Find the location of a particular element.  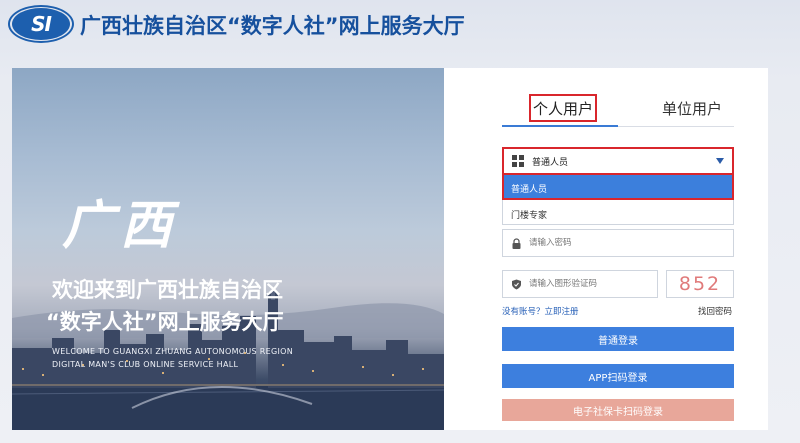

normal-login-button: 普通登录 is located at coordinates (618, 339).